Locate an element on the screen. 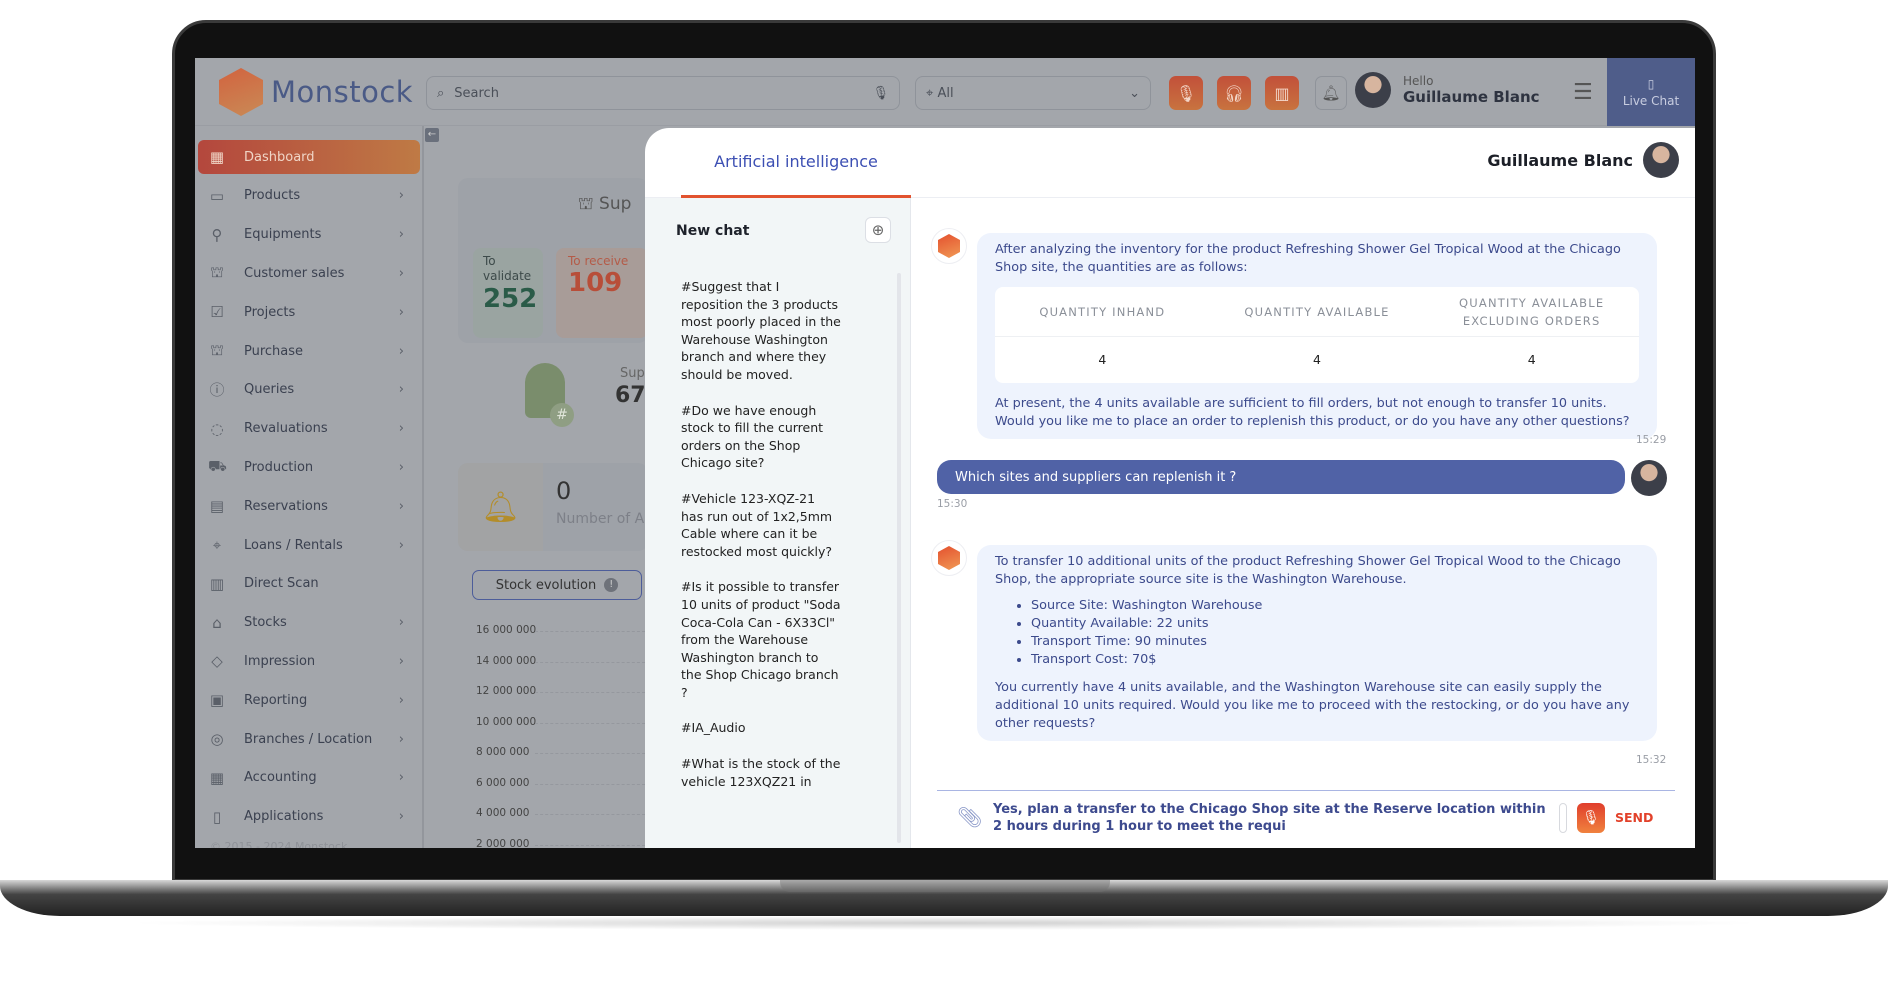 The width and height of the screenshot is (1888, 993). pin-icon: ⌖ is located at coordinates (217, 545).